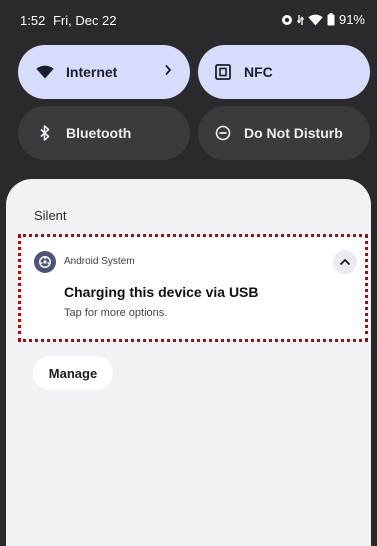 The image size is (377, 546). I want to click on data-transfer-icon, so click(300, 20).